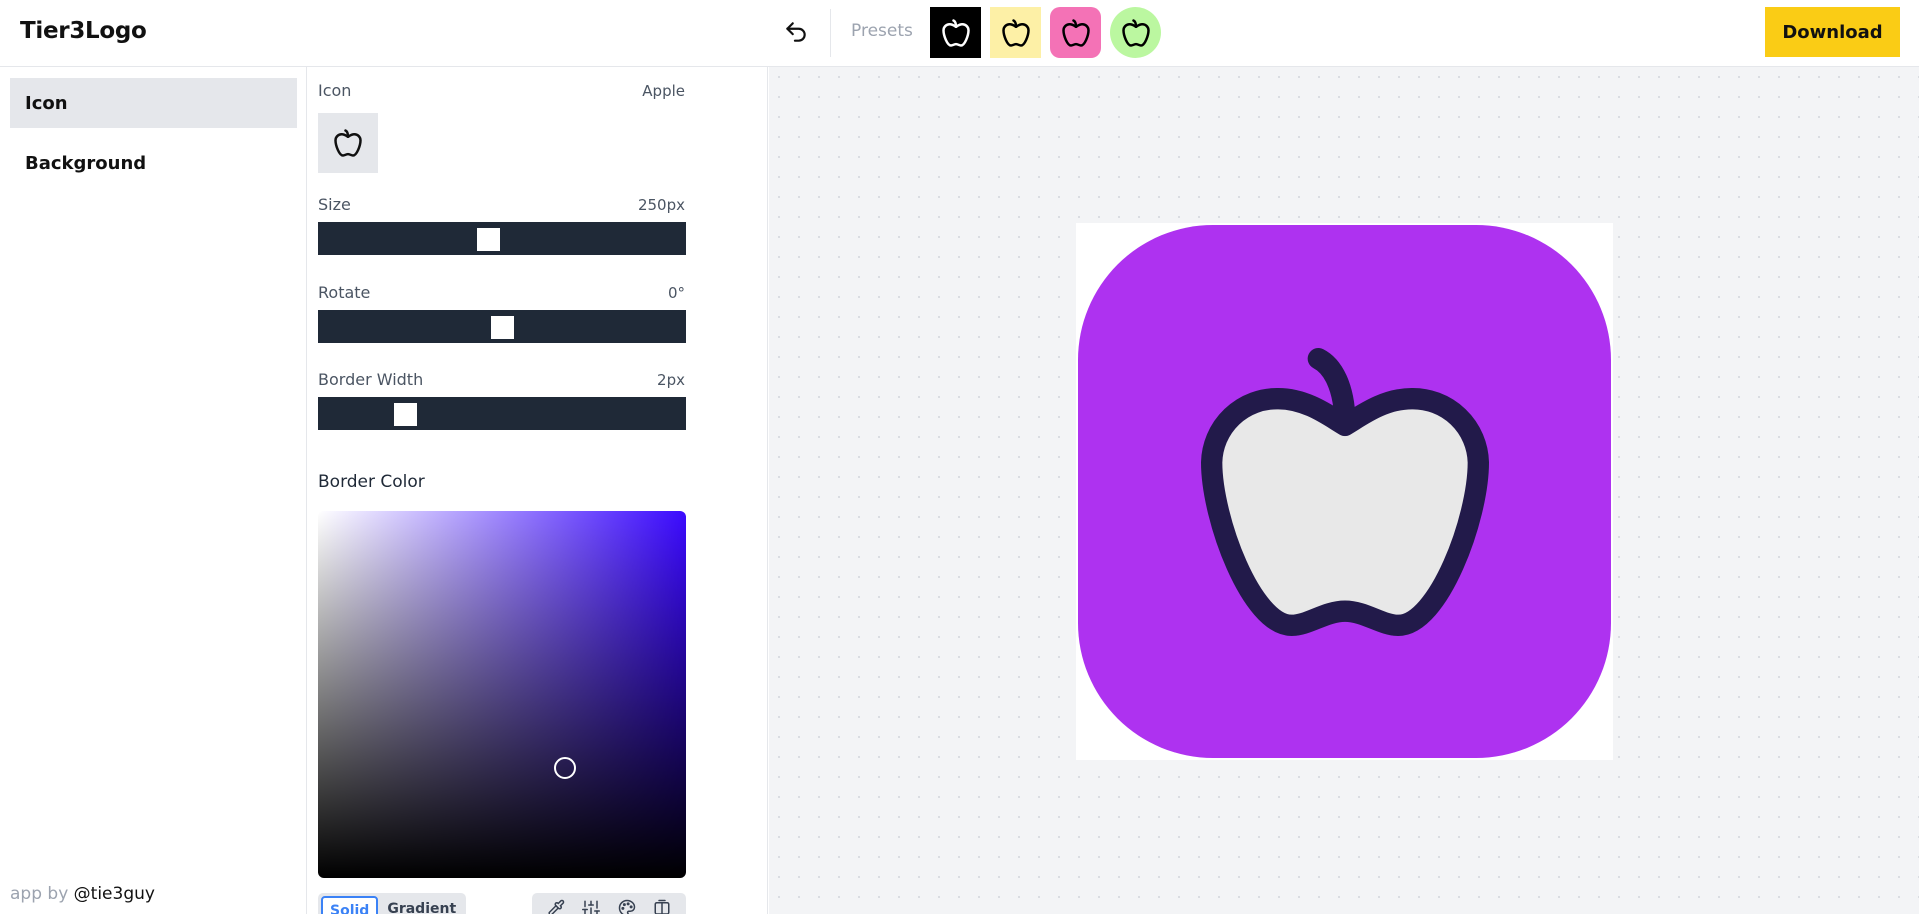 Image resolution: width=1919 pixels, height=914 pixels. I want to click on adjustments-button, so click(591, 905).